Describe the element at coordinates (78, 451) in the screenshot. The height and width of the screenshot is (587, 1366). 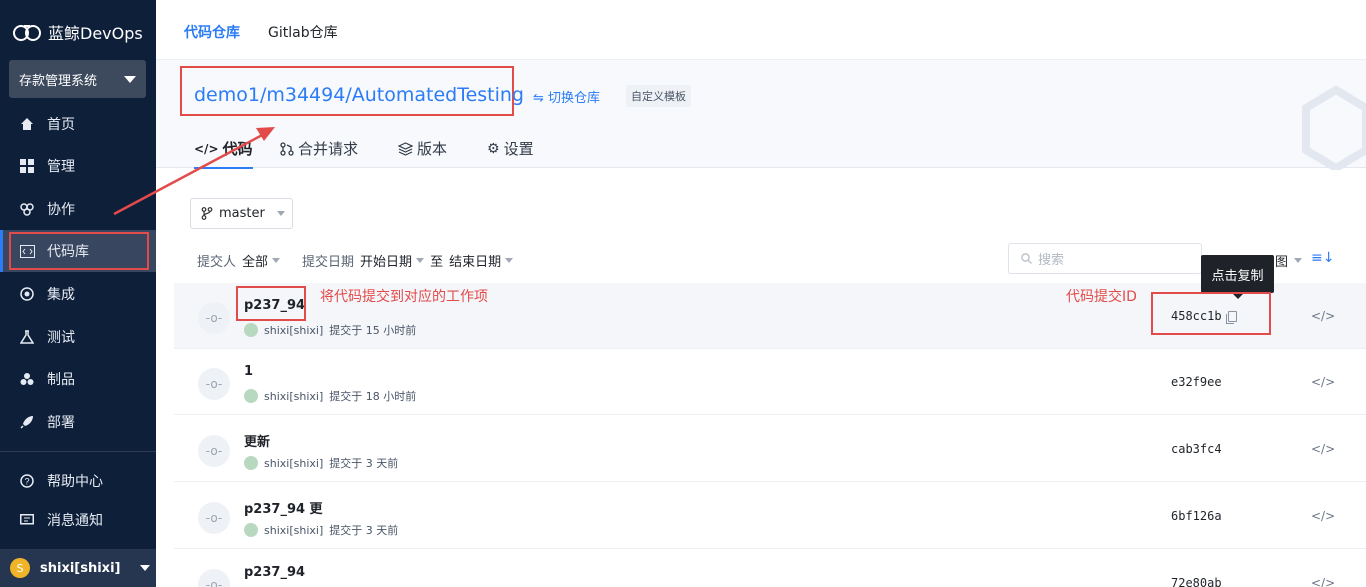
I see `sidebar-divider` at that location.